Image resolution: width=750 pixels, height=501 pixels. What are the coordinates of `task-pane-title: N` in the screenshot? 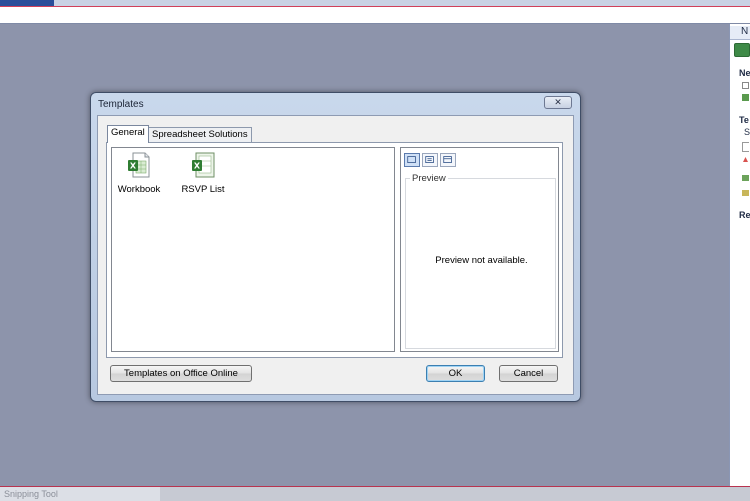 It's located at (745, 31).